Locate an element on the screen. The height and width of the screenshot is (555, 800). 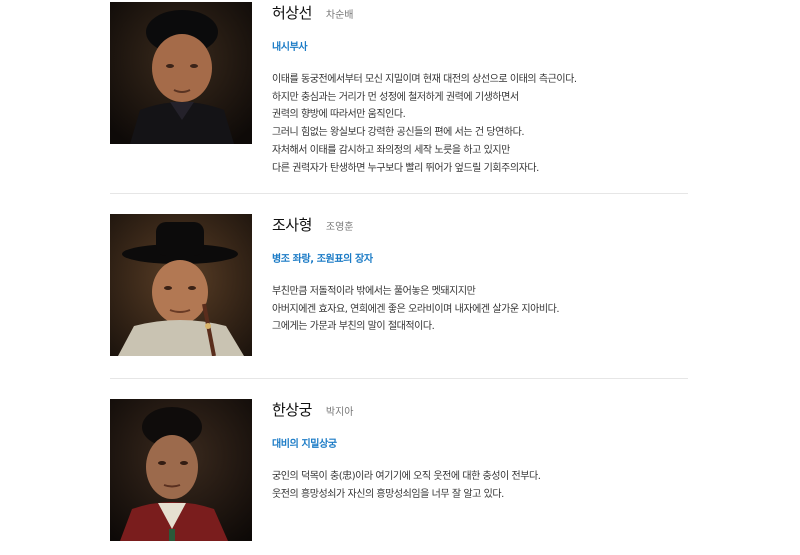
description-line: 그에게는 가문과 부친의 말이 절대적이다. is located at coordinates (353, 327).